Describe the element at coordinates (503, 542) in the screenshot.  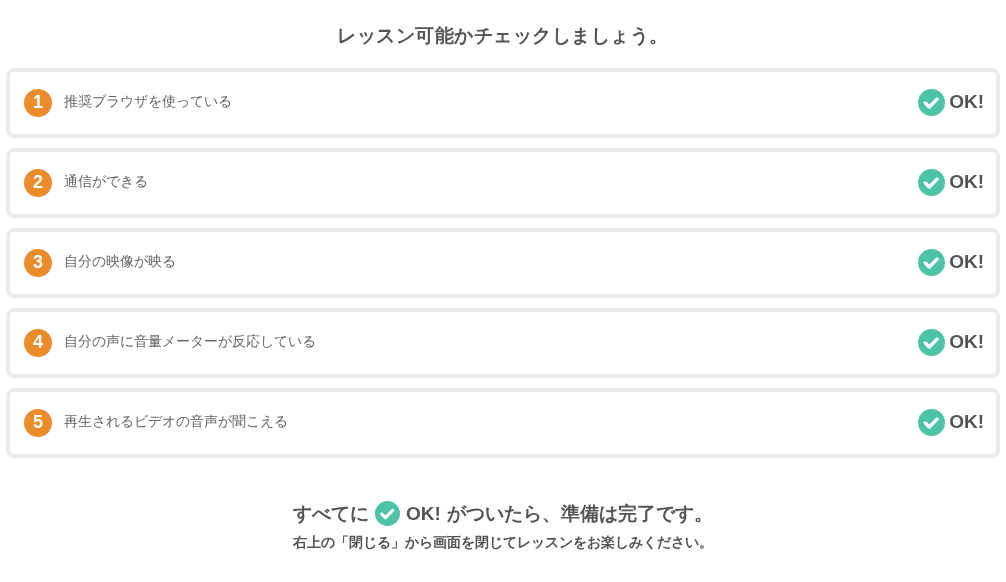
I see `footer-note: 右上の「閉じる」から画面を閉じてレッスンをお楽しみください。` at that location.